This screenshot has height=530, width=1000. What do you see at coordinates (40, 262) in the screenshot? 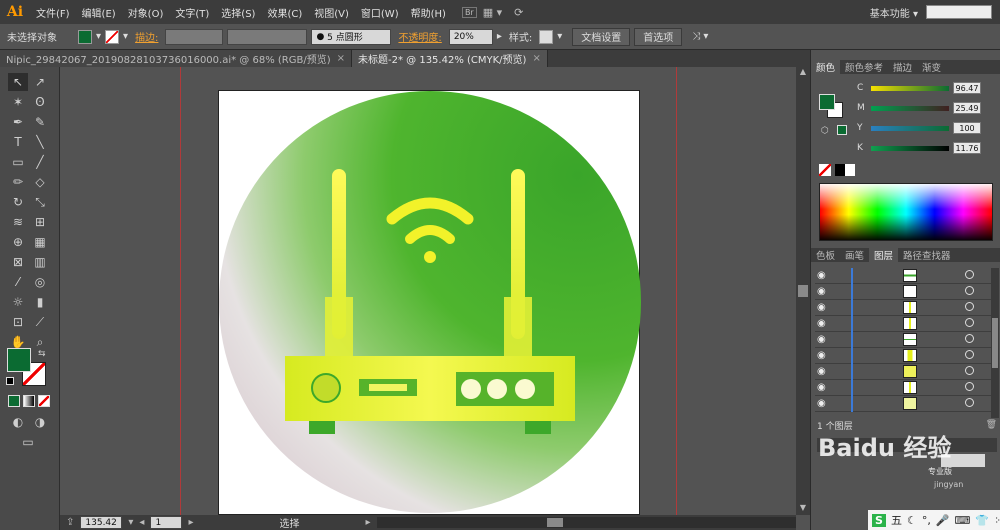
I see `gradient-tool-icon: ▥` at bounding box center [40, 262].